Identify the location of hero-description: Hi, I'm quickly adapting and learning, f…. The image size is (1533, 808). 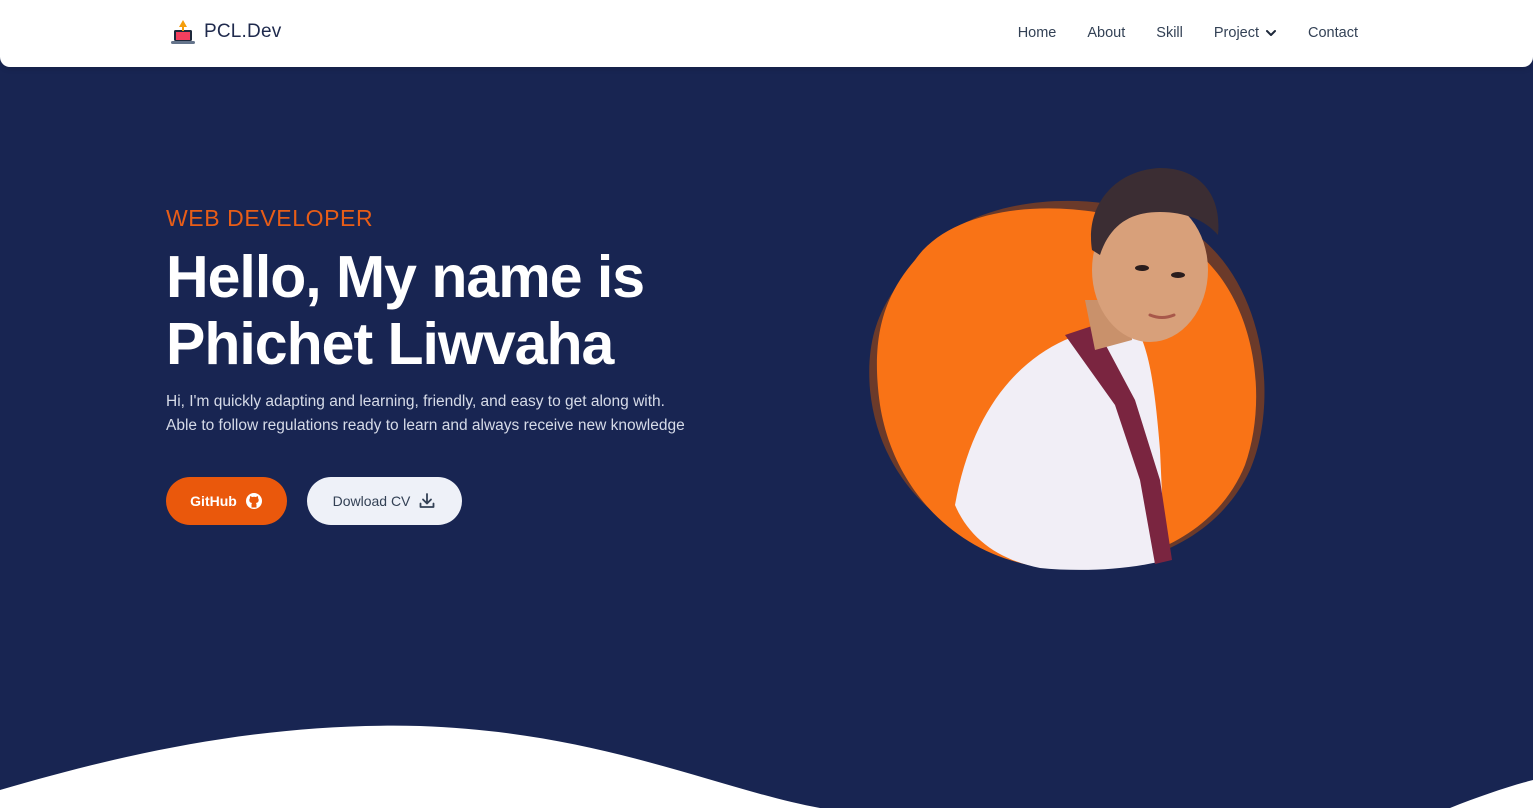
(466, 414).